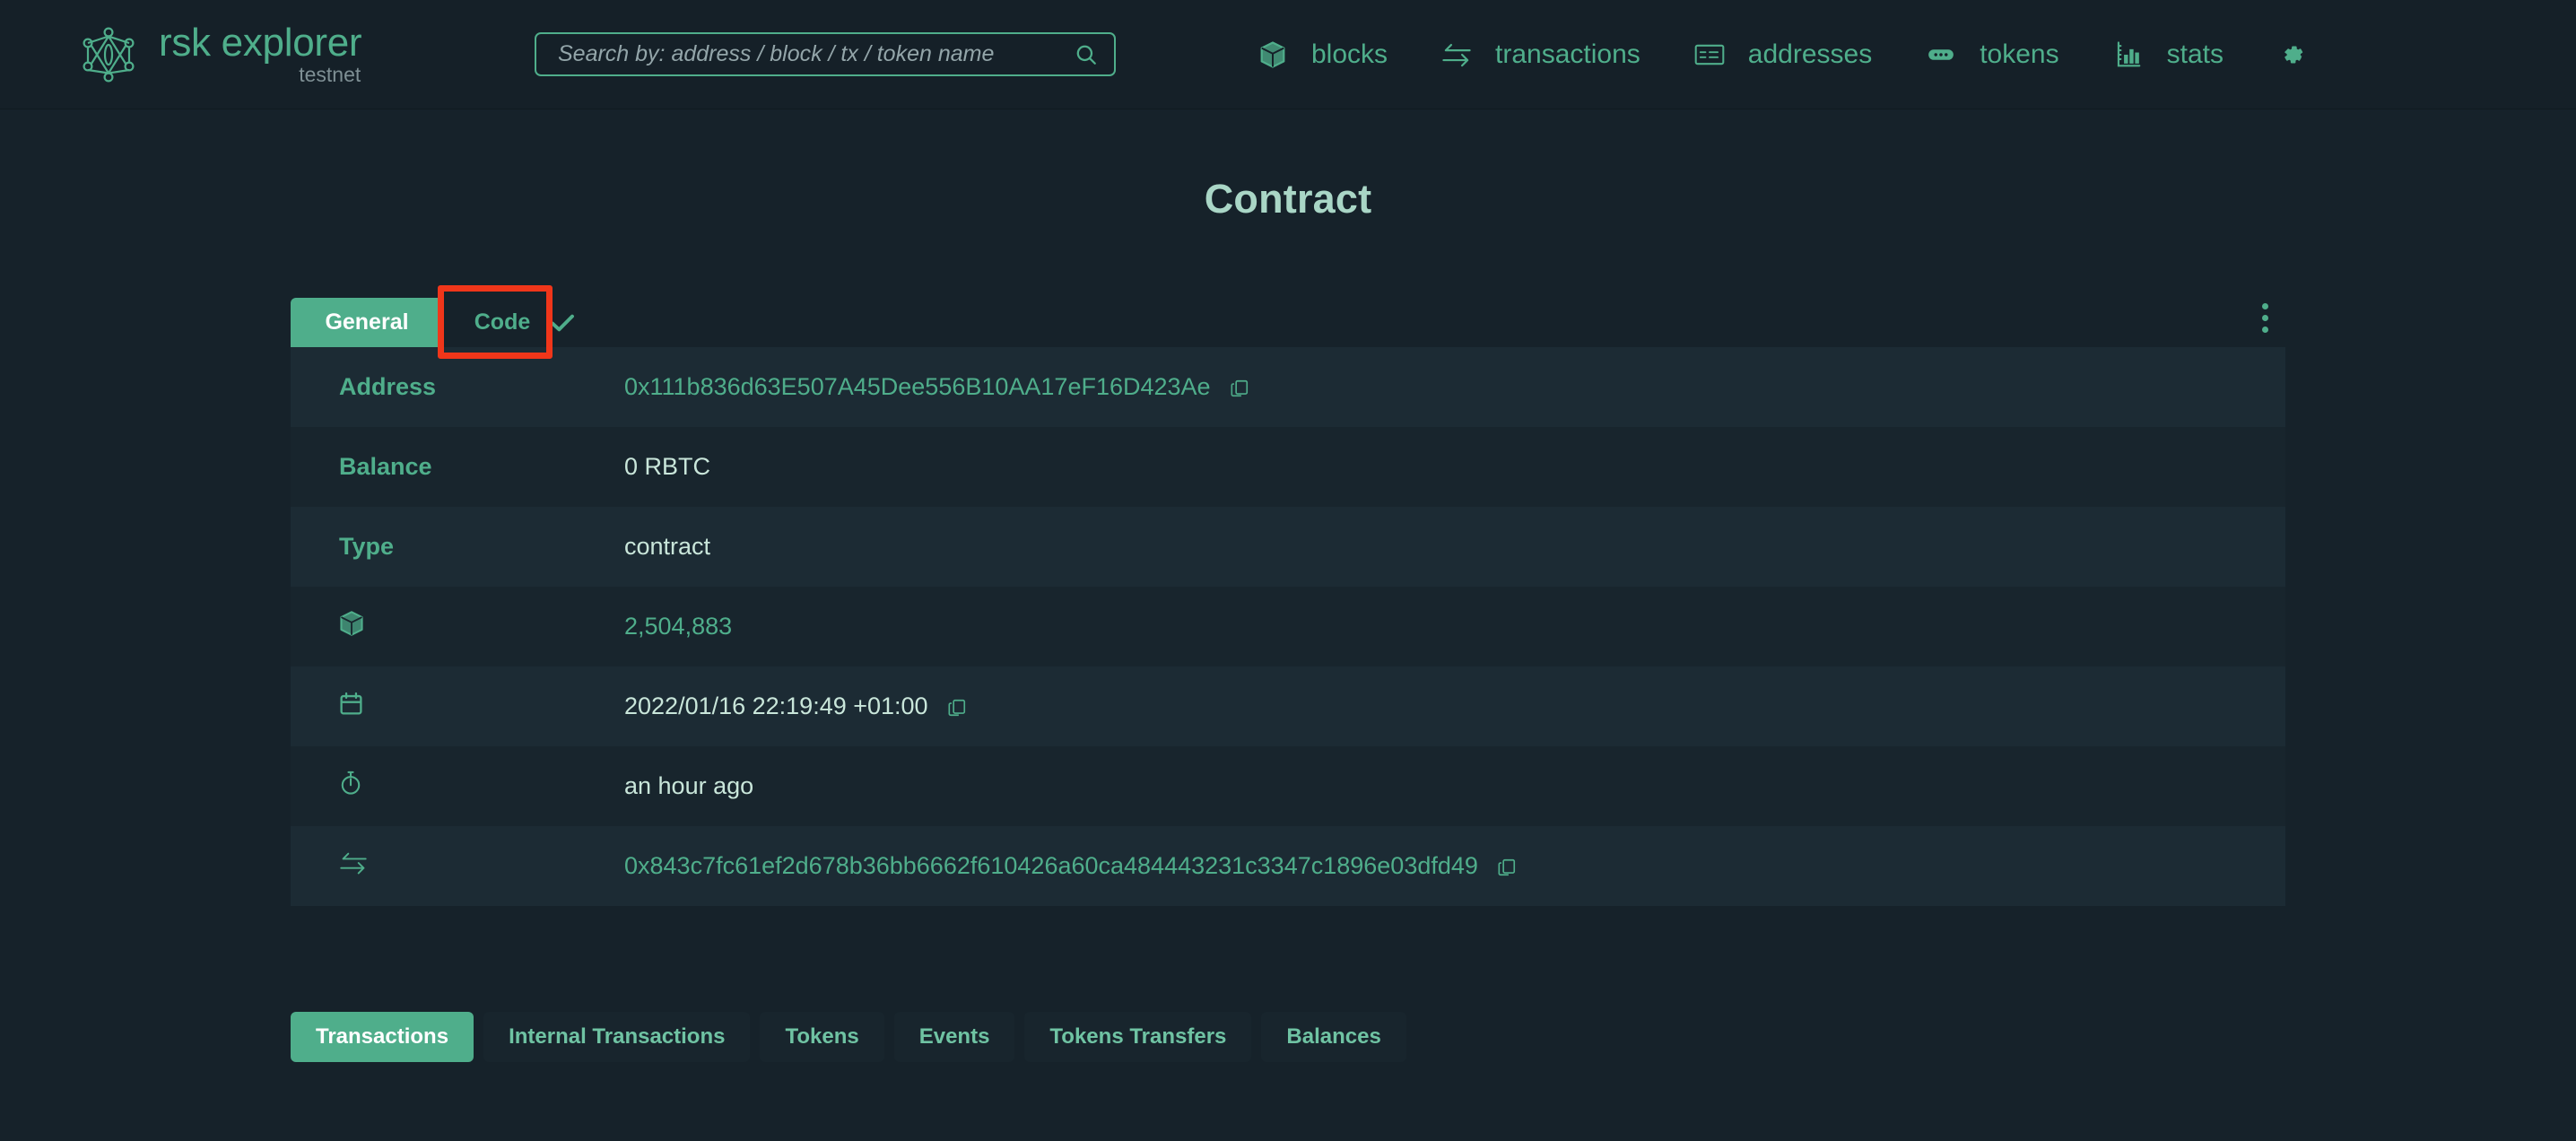 This screenshot has height=1141, width=2576. I want to click on calendar-icon, so click(351, 704).